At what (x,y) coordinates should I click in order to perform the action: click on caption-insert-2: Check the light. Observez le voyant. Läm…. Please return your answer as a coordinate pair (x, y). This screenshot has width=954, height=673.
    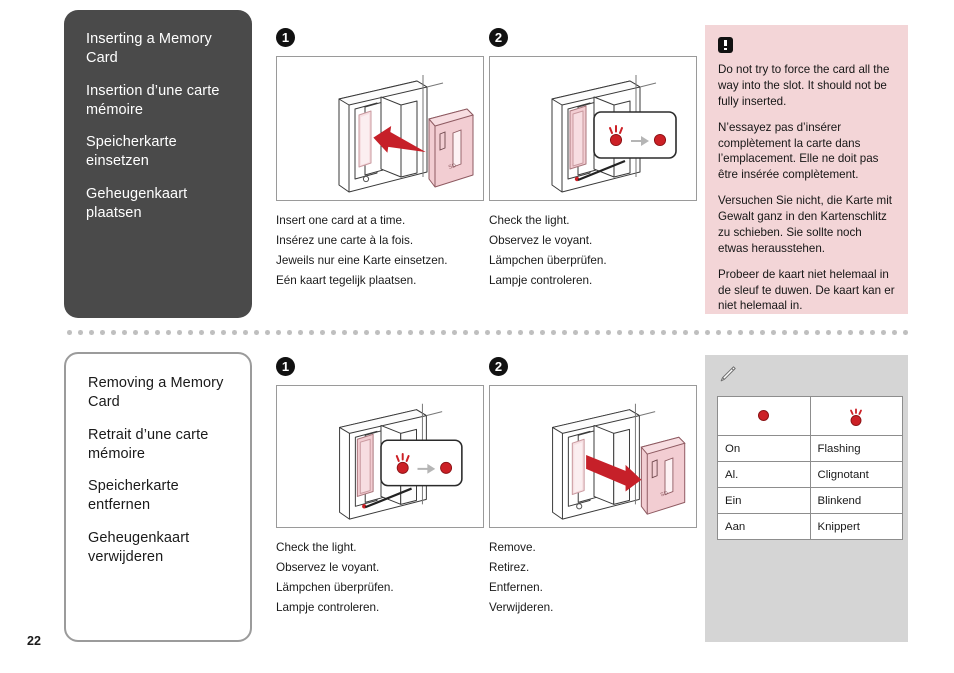
    Looking at the image, I should click on (593, 251).